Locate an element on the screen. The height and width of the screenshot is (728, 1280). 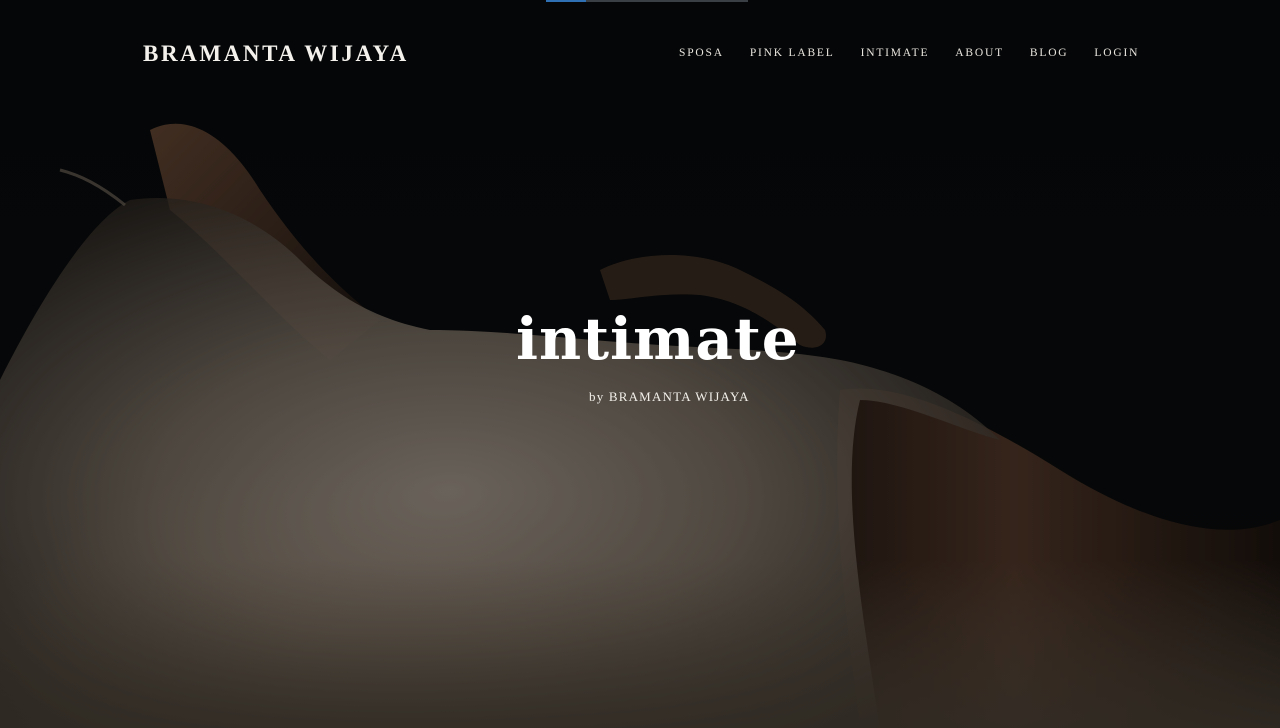
nav-item-login: LOGIN is located at coordinates (1116, 53).